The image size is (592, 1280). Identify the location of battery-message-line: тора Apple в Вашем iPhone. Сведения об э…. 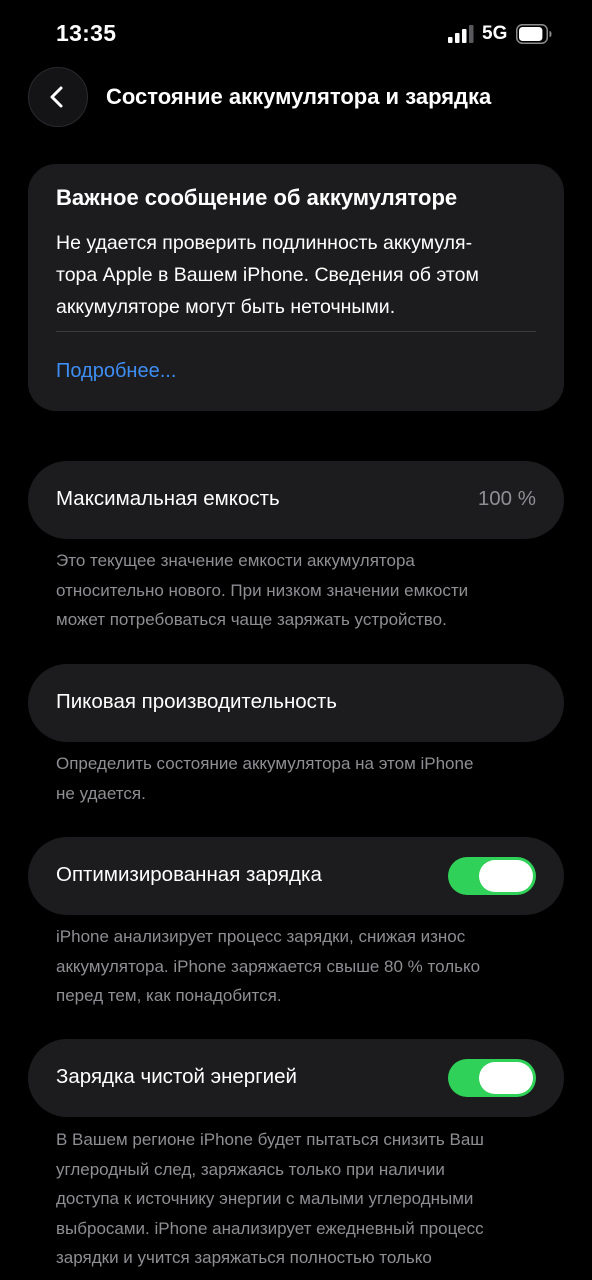
(267, 275).